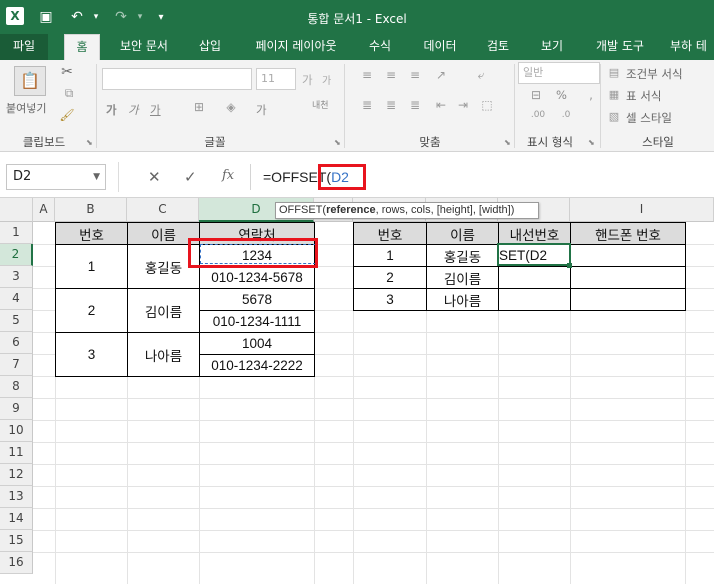 The image size is (714, 584). Describe the element at coordinates (16, 210) in the screenshot. I see `select-all-corner` at that location.